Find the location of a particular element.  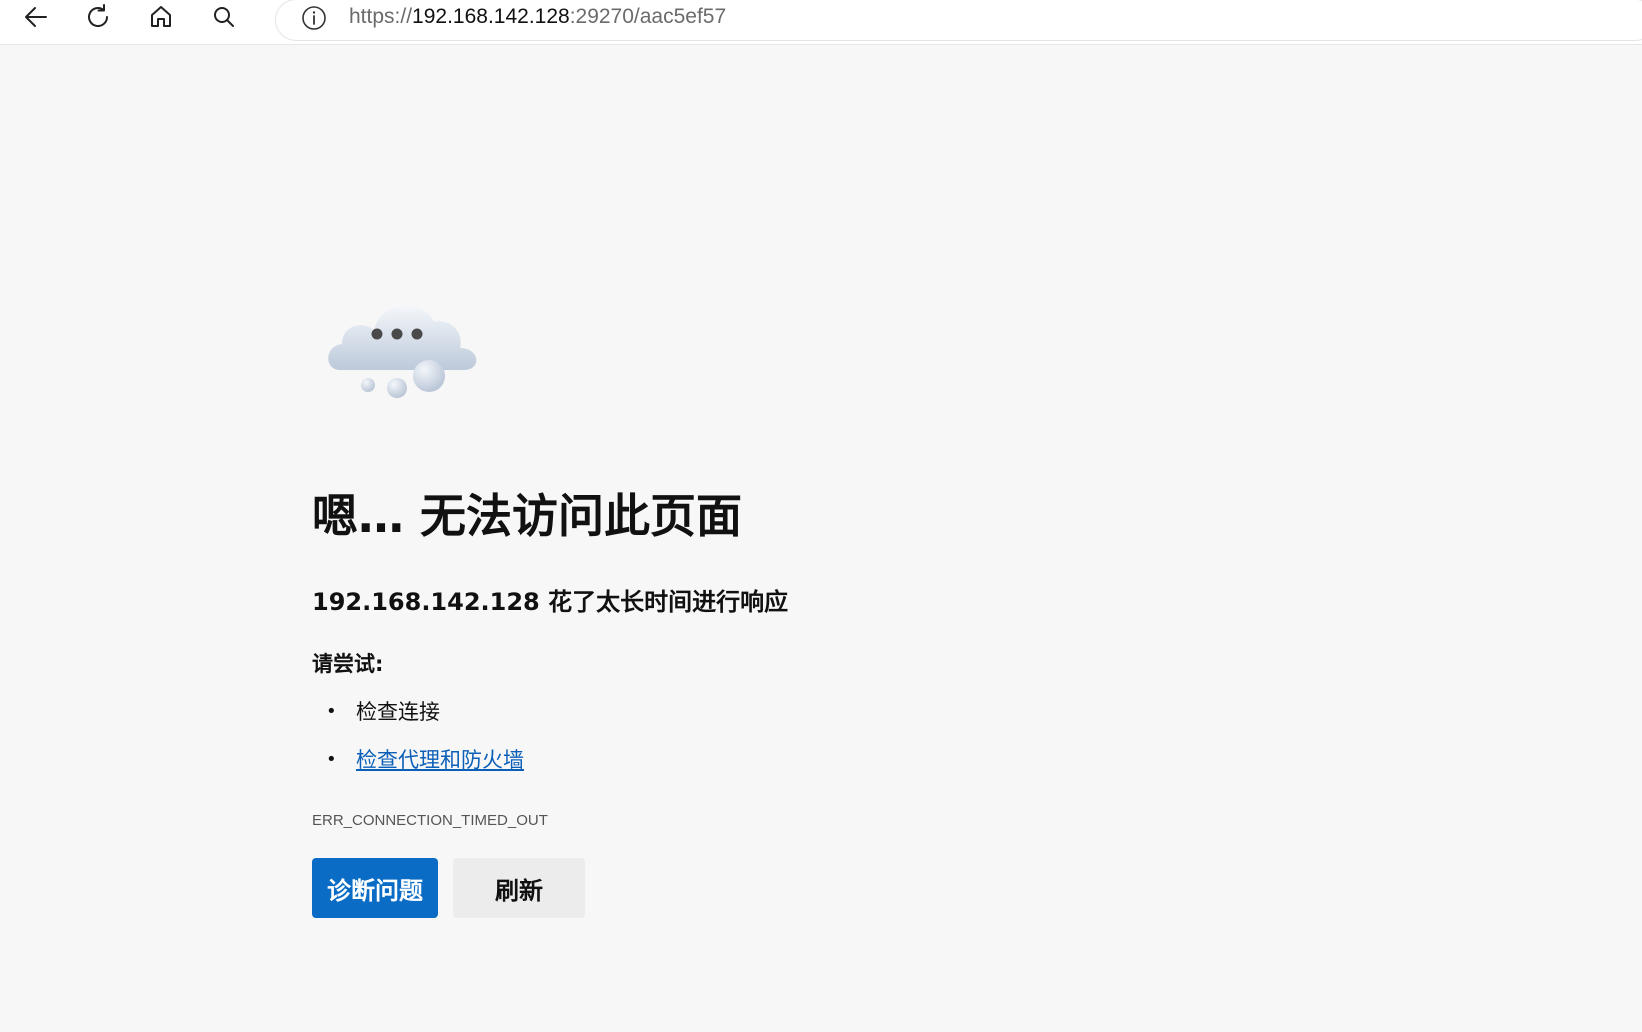

refresh-button is located at coordinates (98, 17).